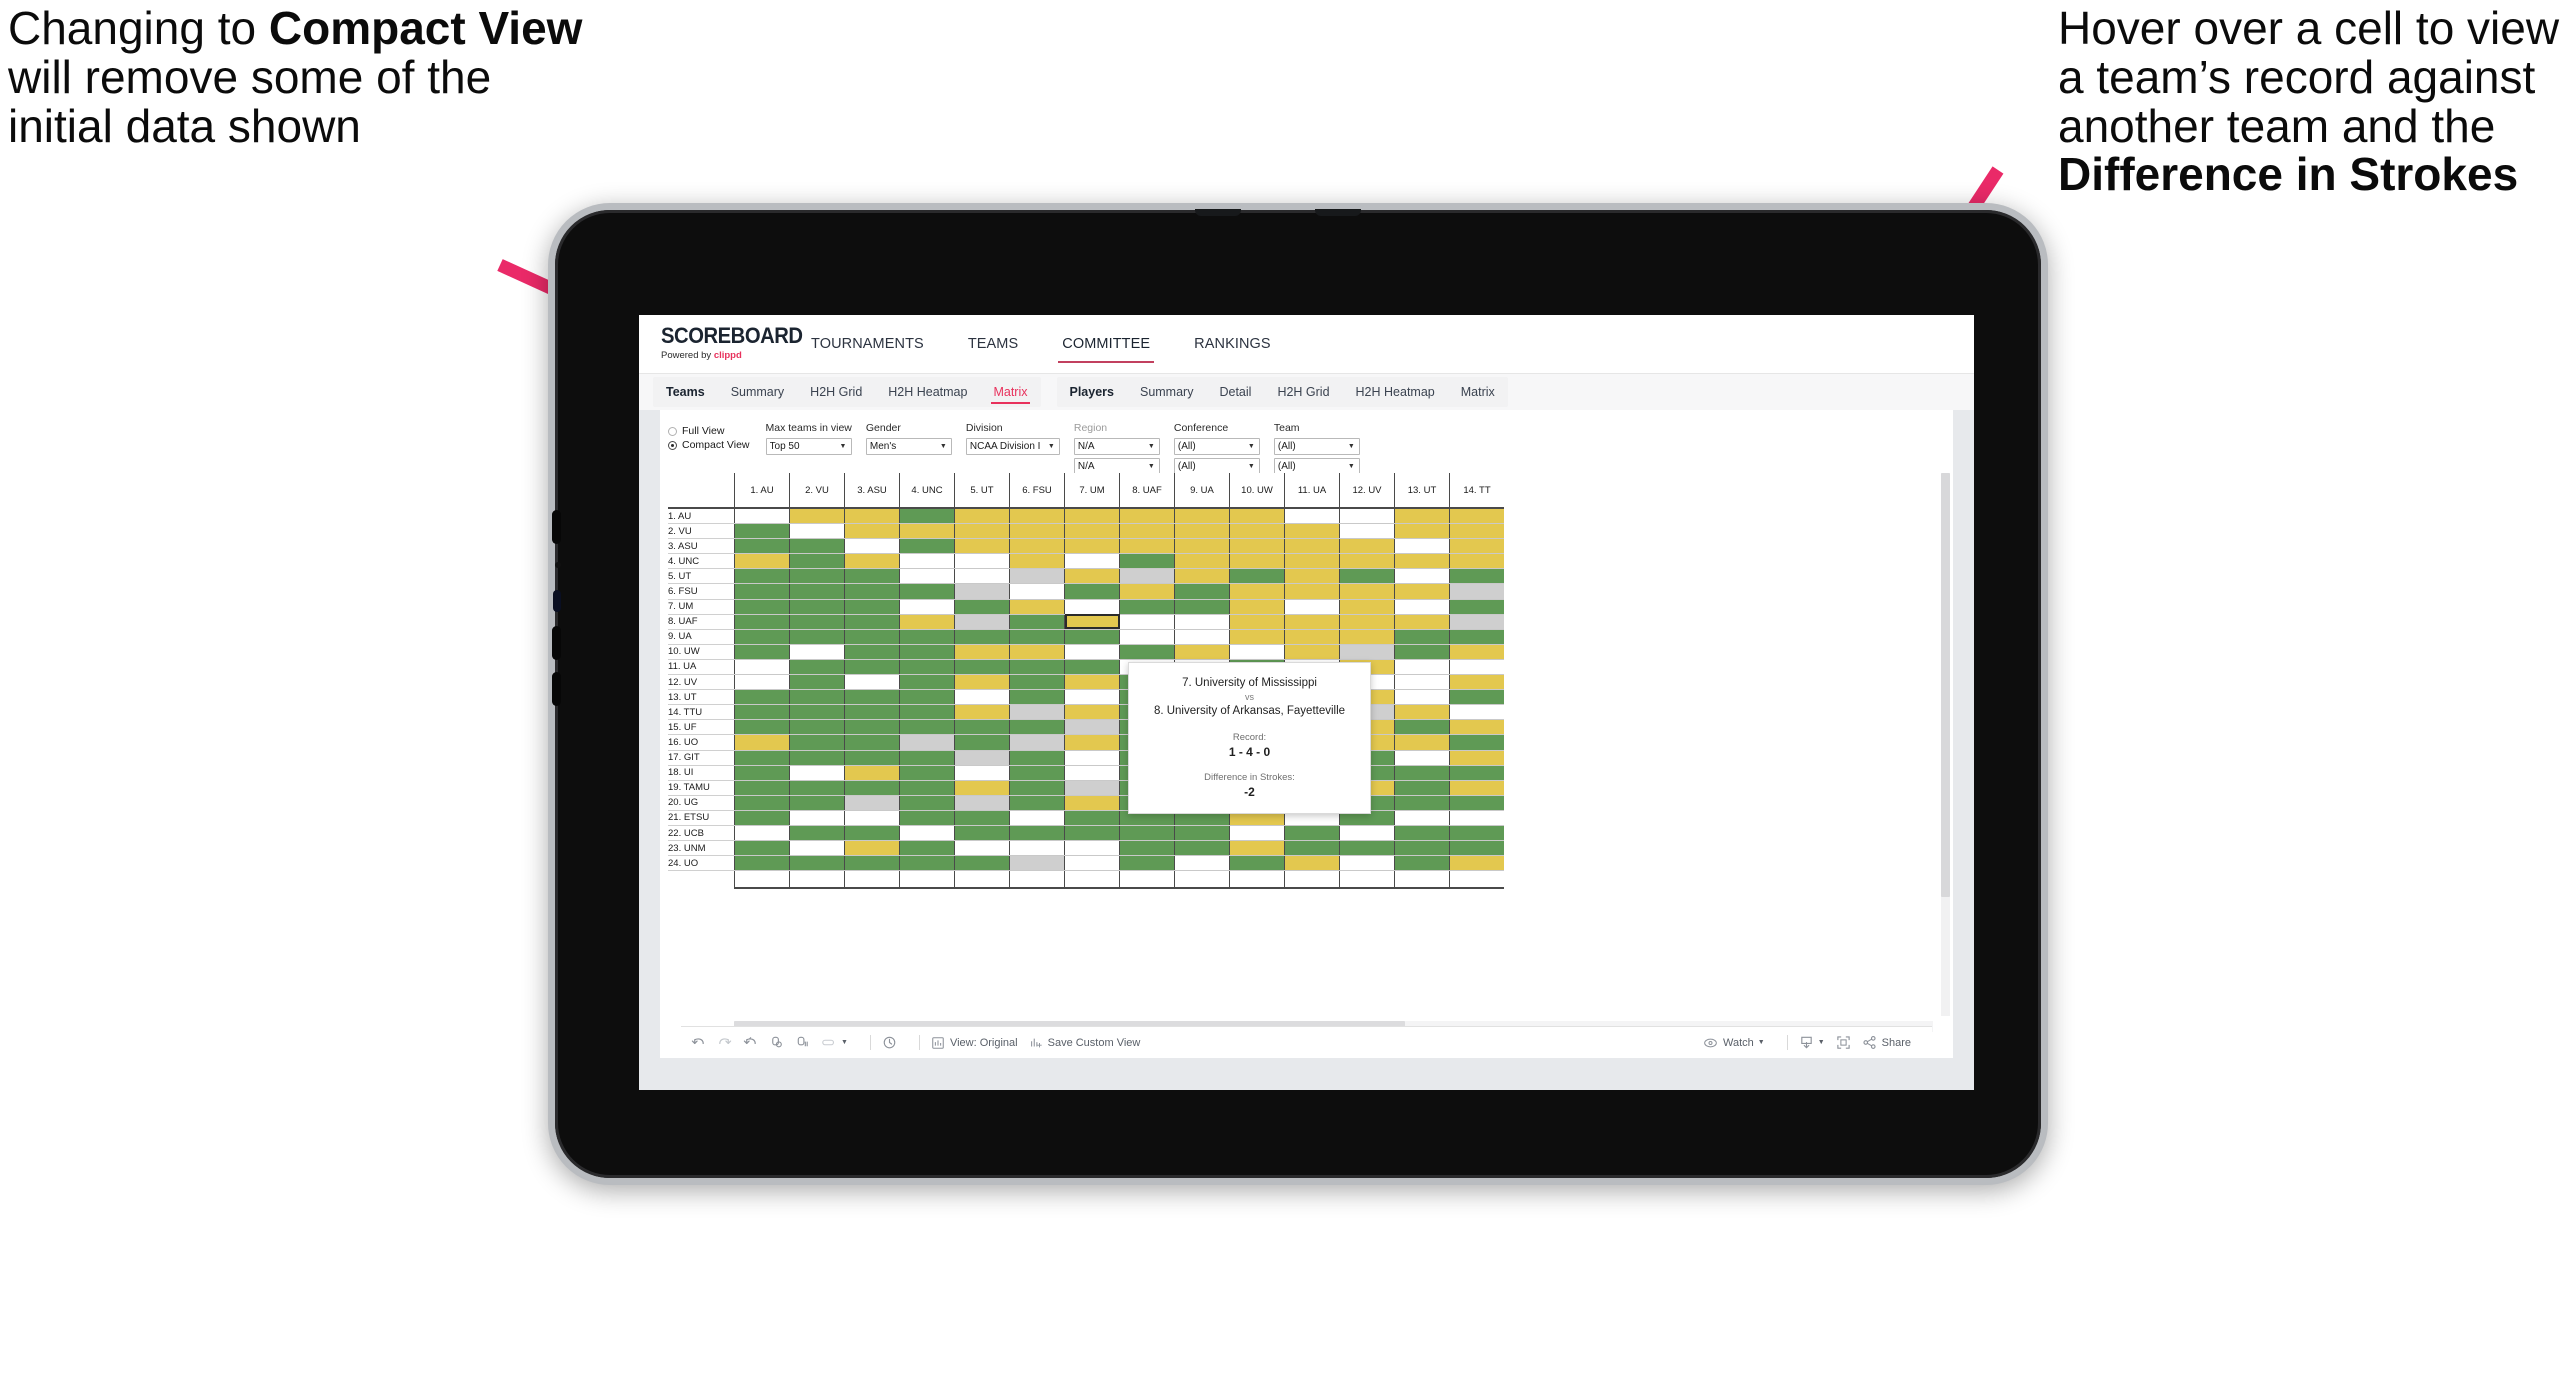  Describe the element at coordinates (908, 446) in the screenshot. I see `filter-gender-select: Men's ▼` at that location.